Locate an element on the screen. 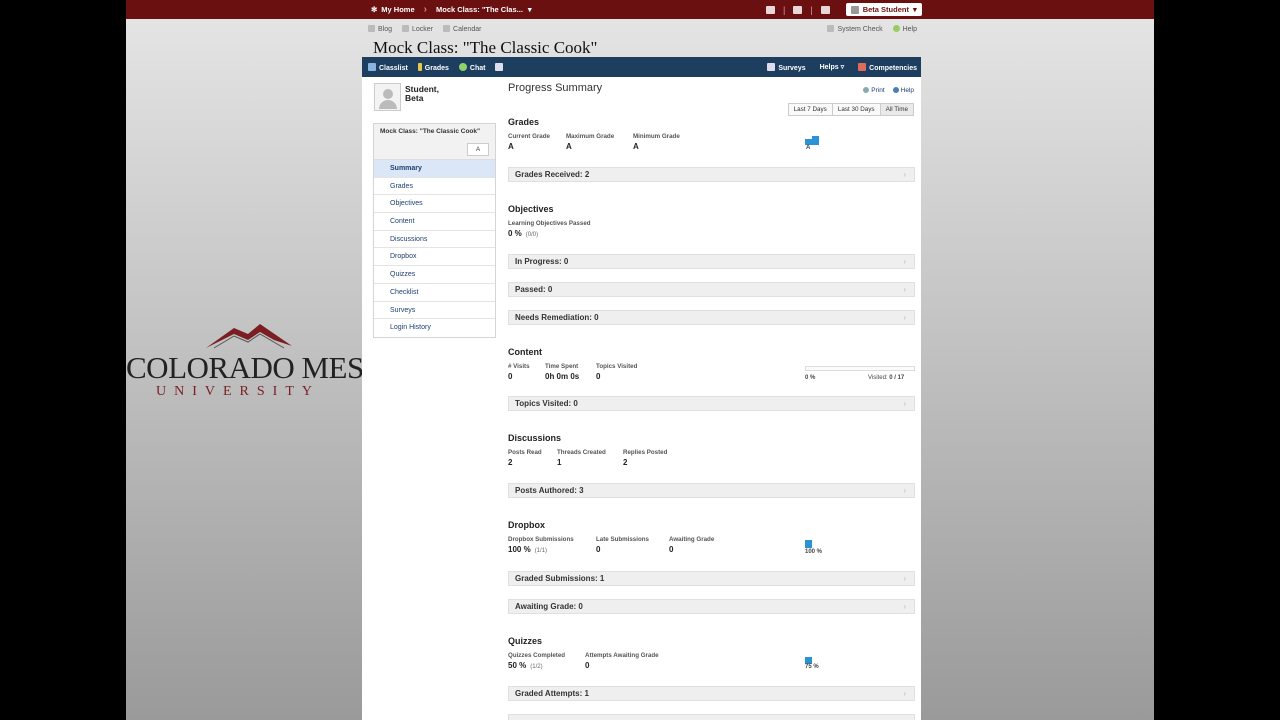 Image resolution: width=1280 pixels, height=720 pixels. locker-icon is located at coordinates (406, 28).